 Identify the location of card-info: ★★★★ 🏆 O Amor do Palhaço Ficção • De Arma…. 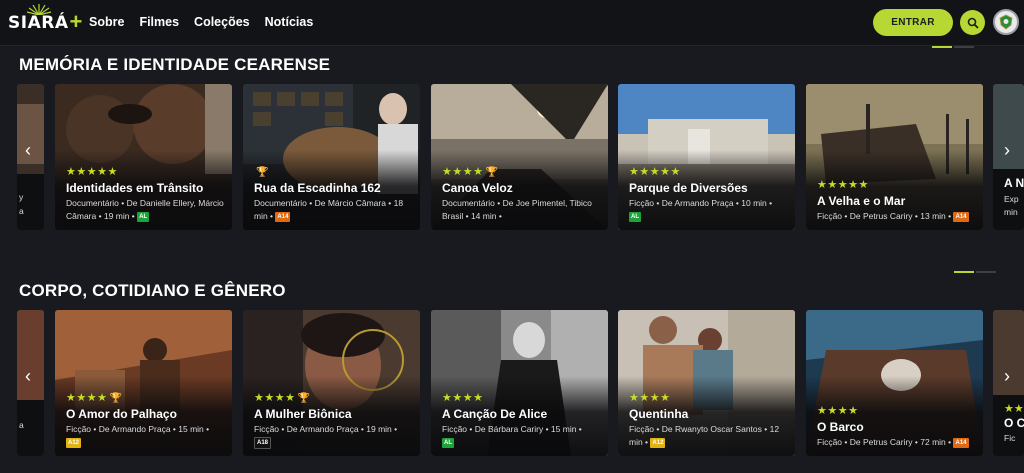
(145, 420).